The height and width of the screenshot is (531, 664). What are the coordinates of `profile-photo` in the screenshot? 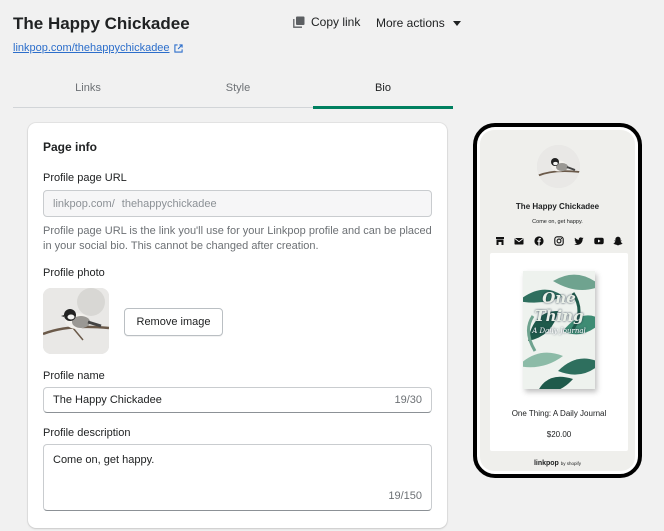 It's located at (76, 321).